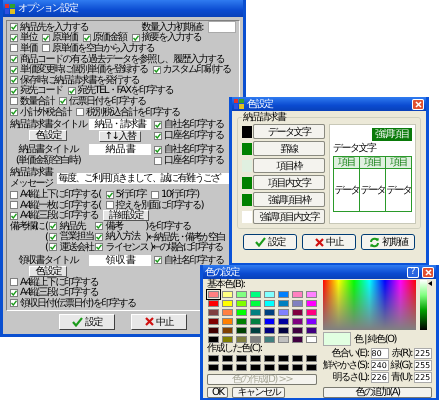 Image resolution: width=439 pixels, height=400 pixels. I want to click on checkbox: 原単価を空白から入力する, so click(98, 48).